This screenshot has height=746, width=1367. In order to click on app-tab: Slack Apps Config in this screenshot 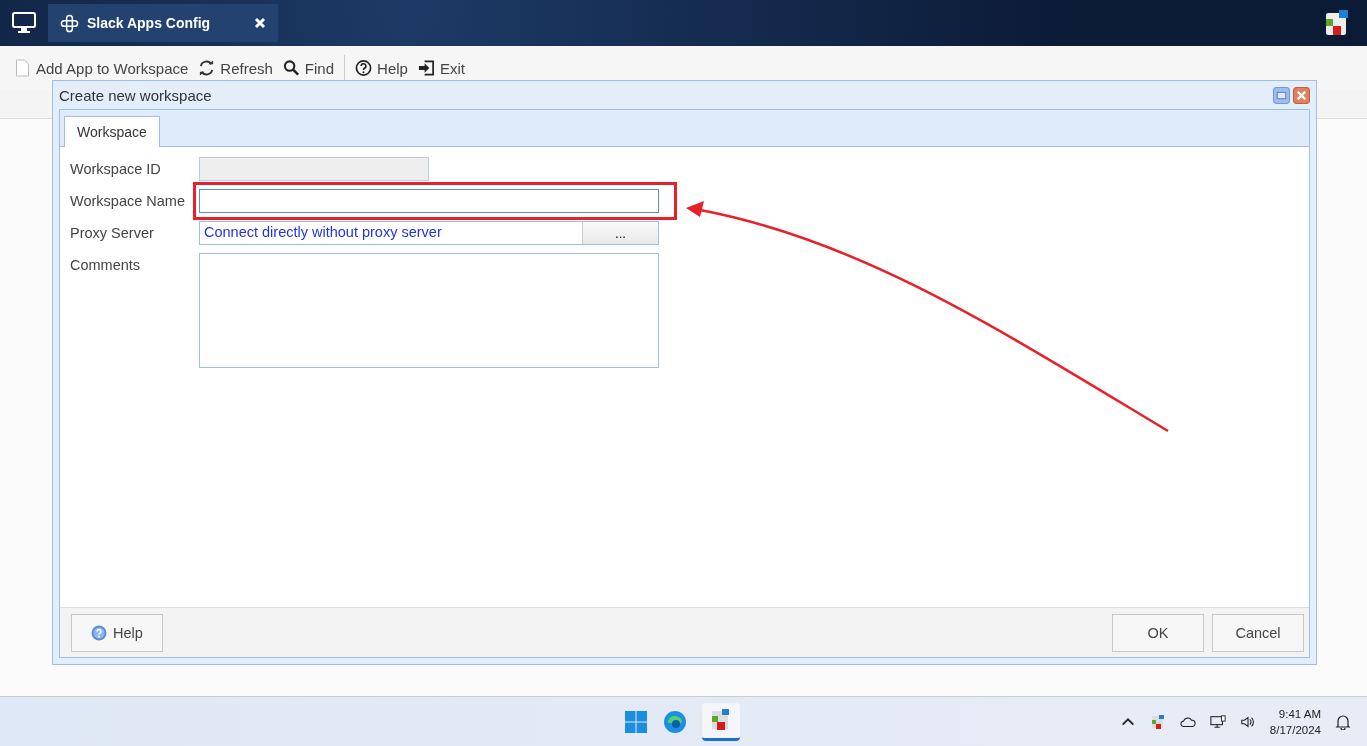, I will do `click(163, 23)`.